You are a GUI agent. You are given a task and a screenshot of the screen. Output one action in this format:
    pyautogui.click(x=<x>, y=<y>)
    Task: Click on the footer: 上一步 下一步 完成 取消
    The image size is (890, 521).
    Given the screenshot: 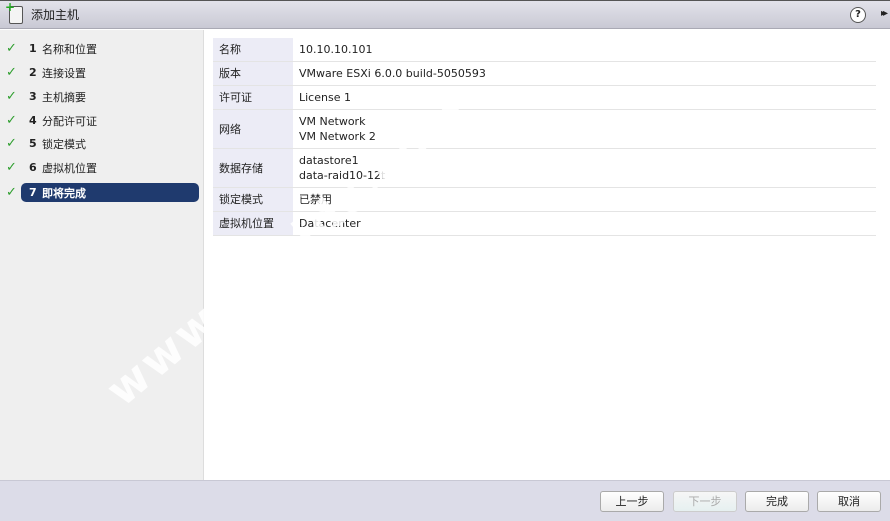 What is the action you would take?
    pyautogui.click(x=445, y=500)
    